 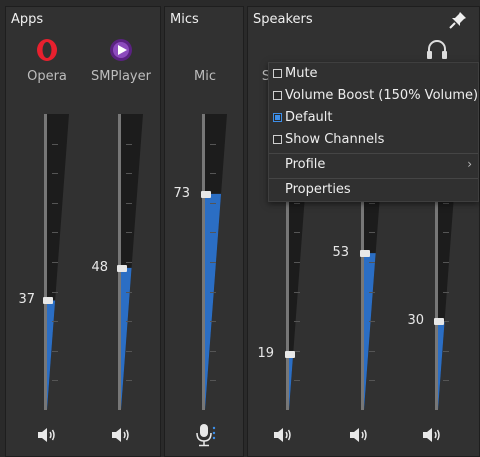 I want to click on volume-slider-opera, so click(x=57, y=262).